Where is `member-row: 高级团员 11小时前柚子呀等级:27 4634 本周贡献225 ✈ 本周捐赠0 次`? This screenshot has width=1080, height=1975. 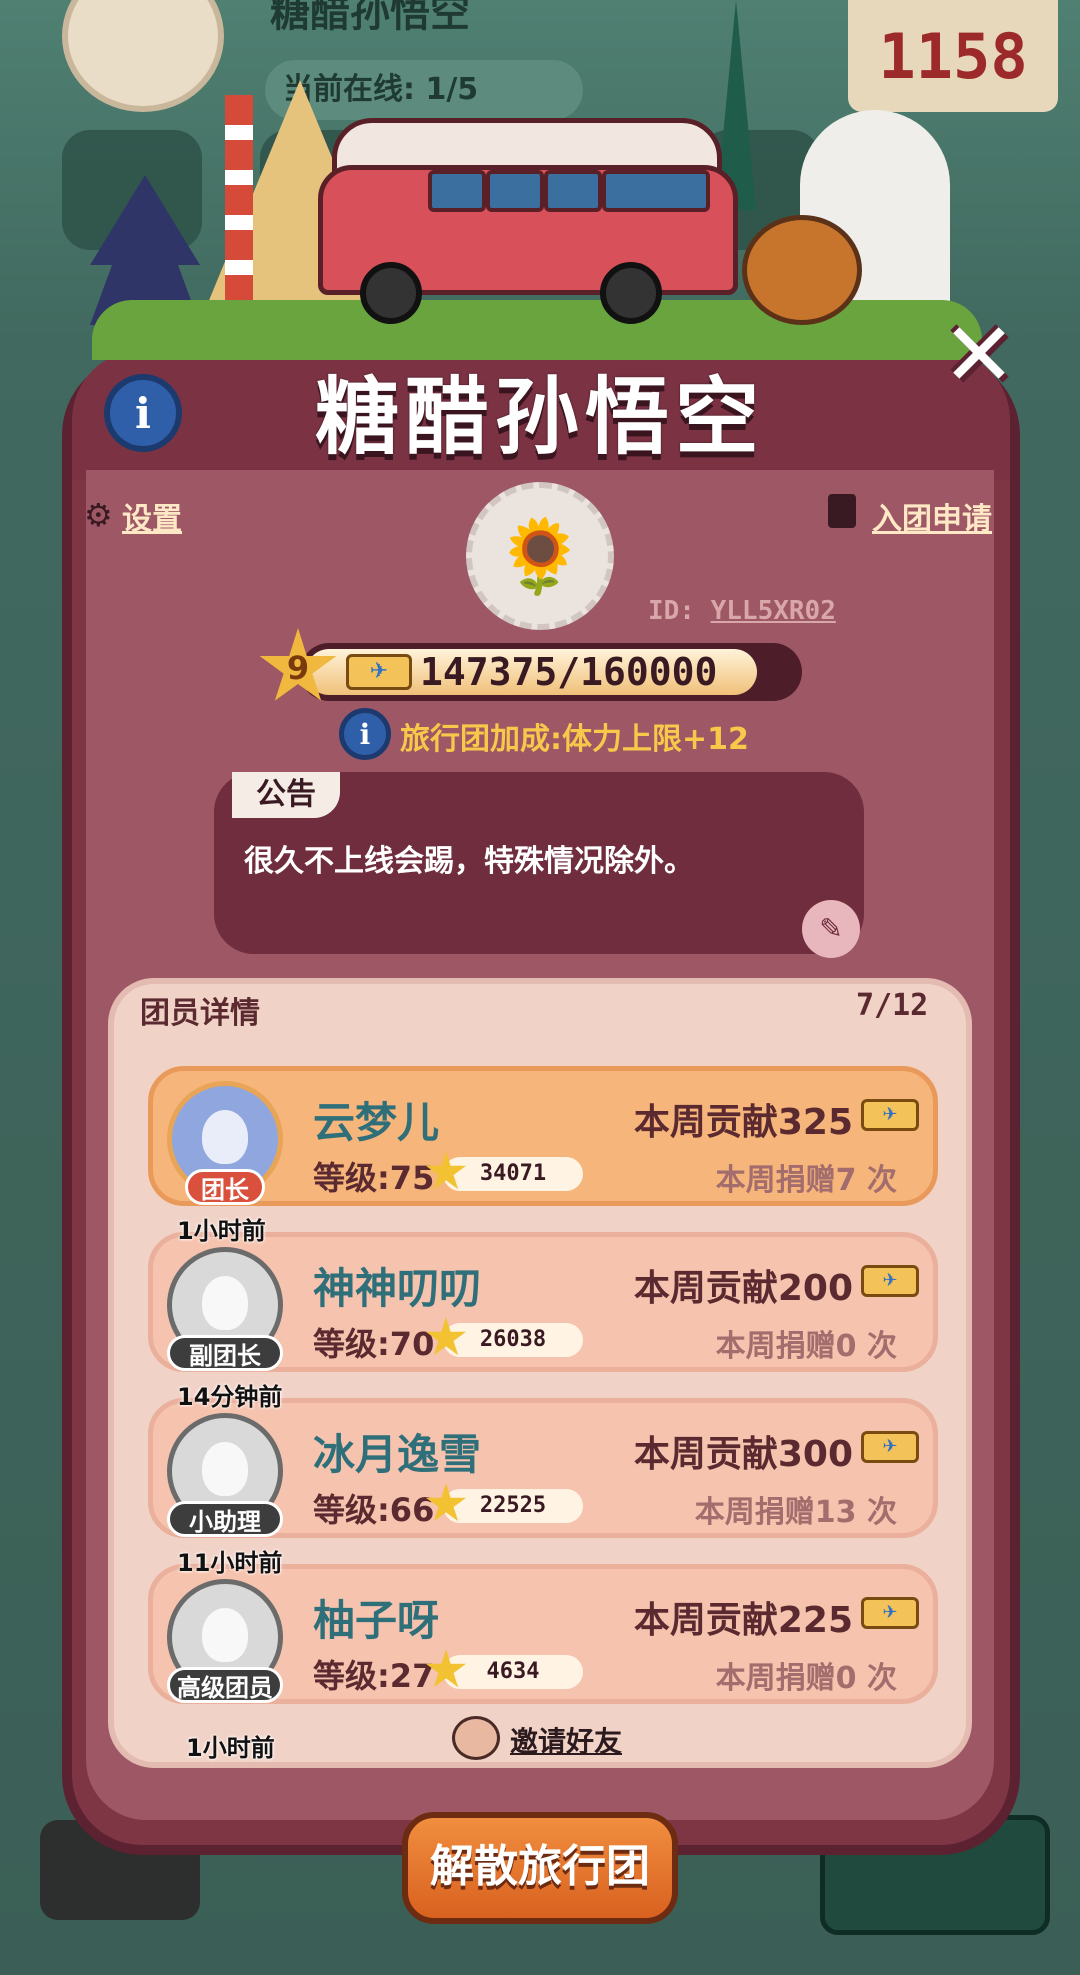 member-row: 高级团员 11小时前柚子呀等级:27 4634 本周贡献225 ✈ 本周捐赠0 次 is located at coordinates (543, 1626).